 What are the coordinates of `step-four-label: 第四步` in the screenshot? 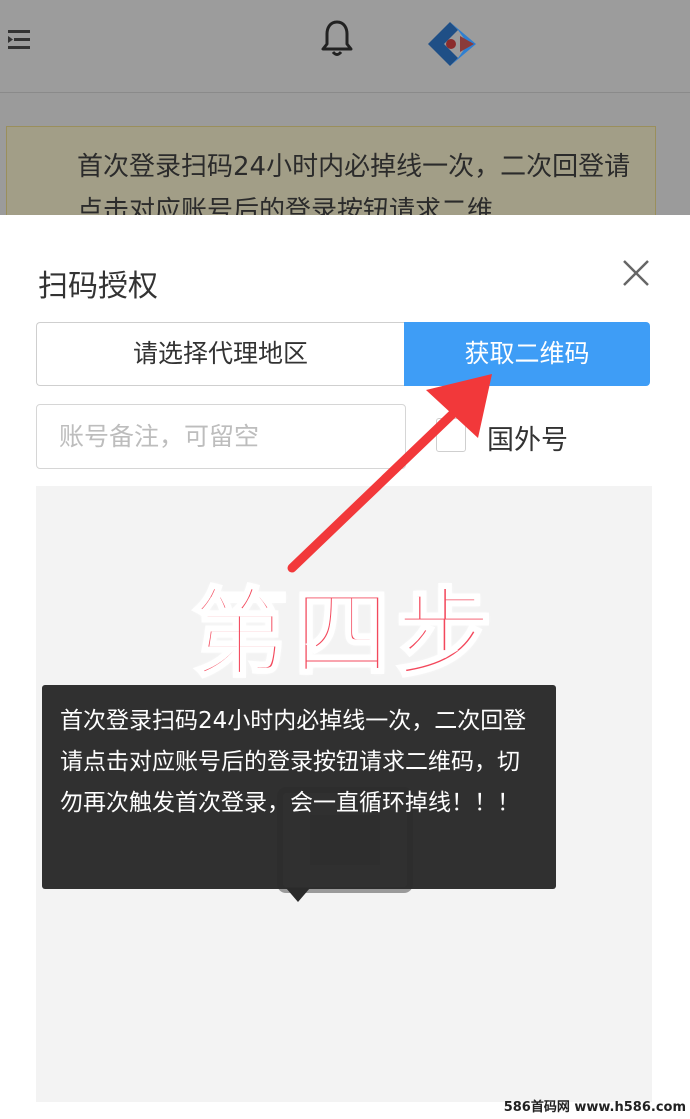 It's located at (344, 634).